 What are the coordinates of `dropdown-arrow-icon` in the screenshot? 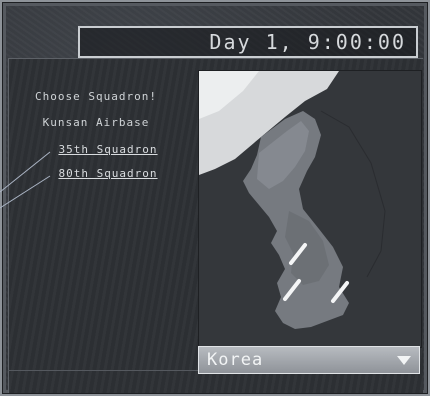 It's located at (404, 360).